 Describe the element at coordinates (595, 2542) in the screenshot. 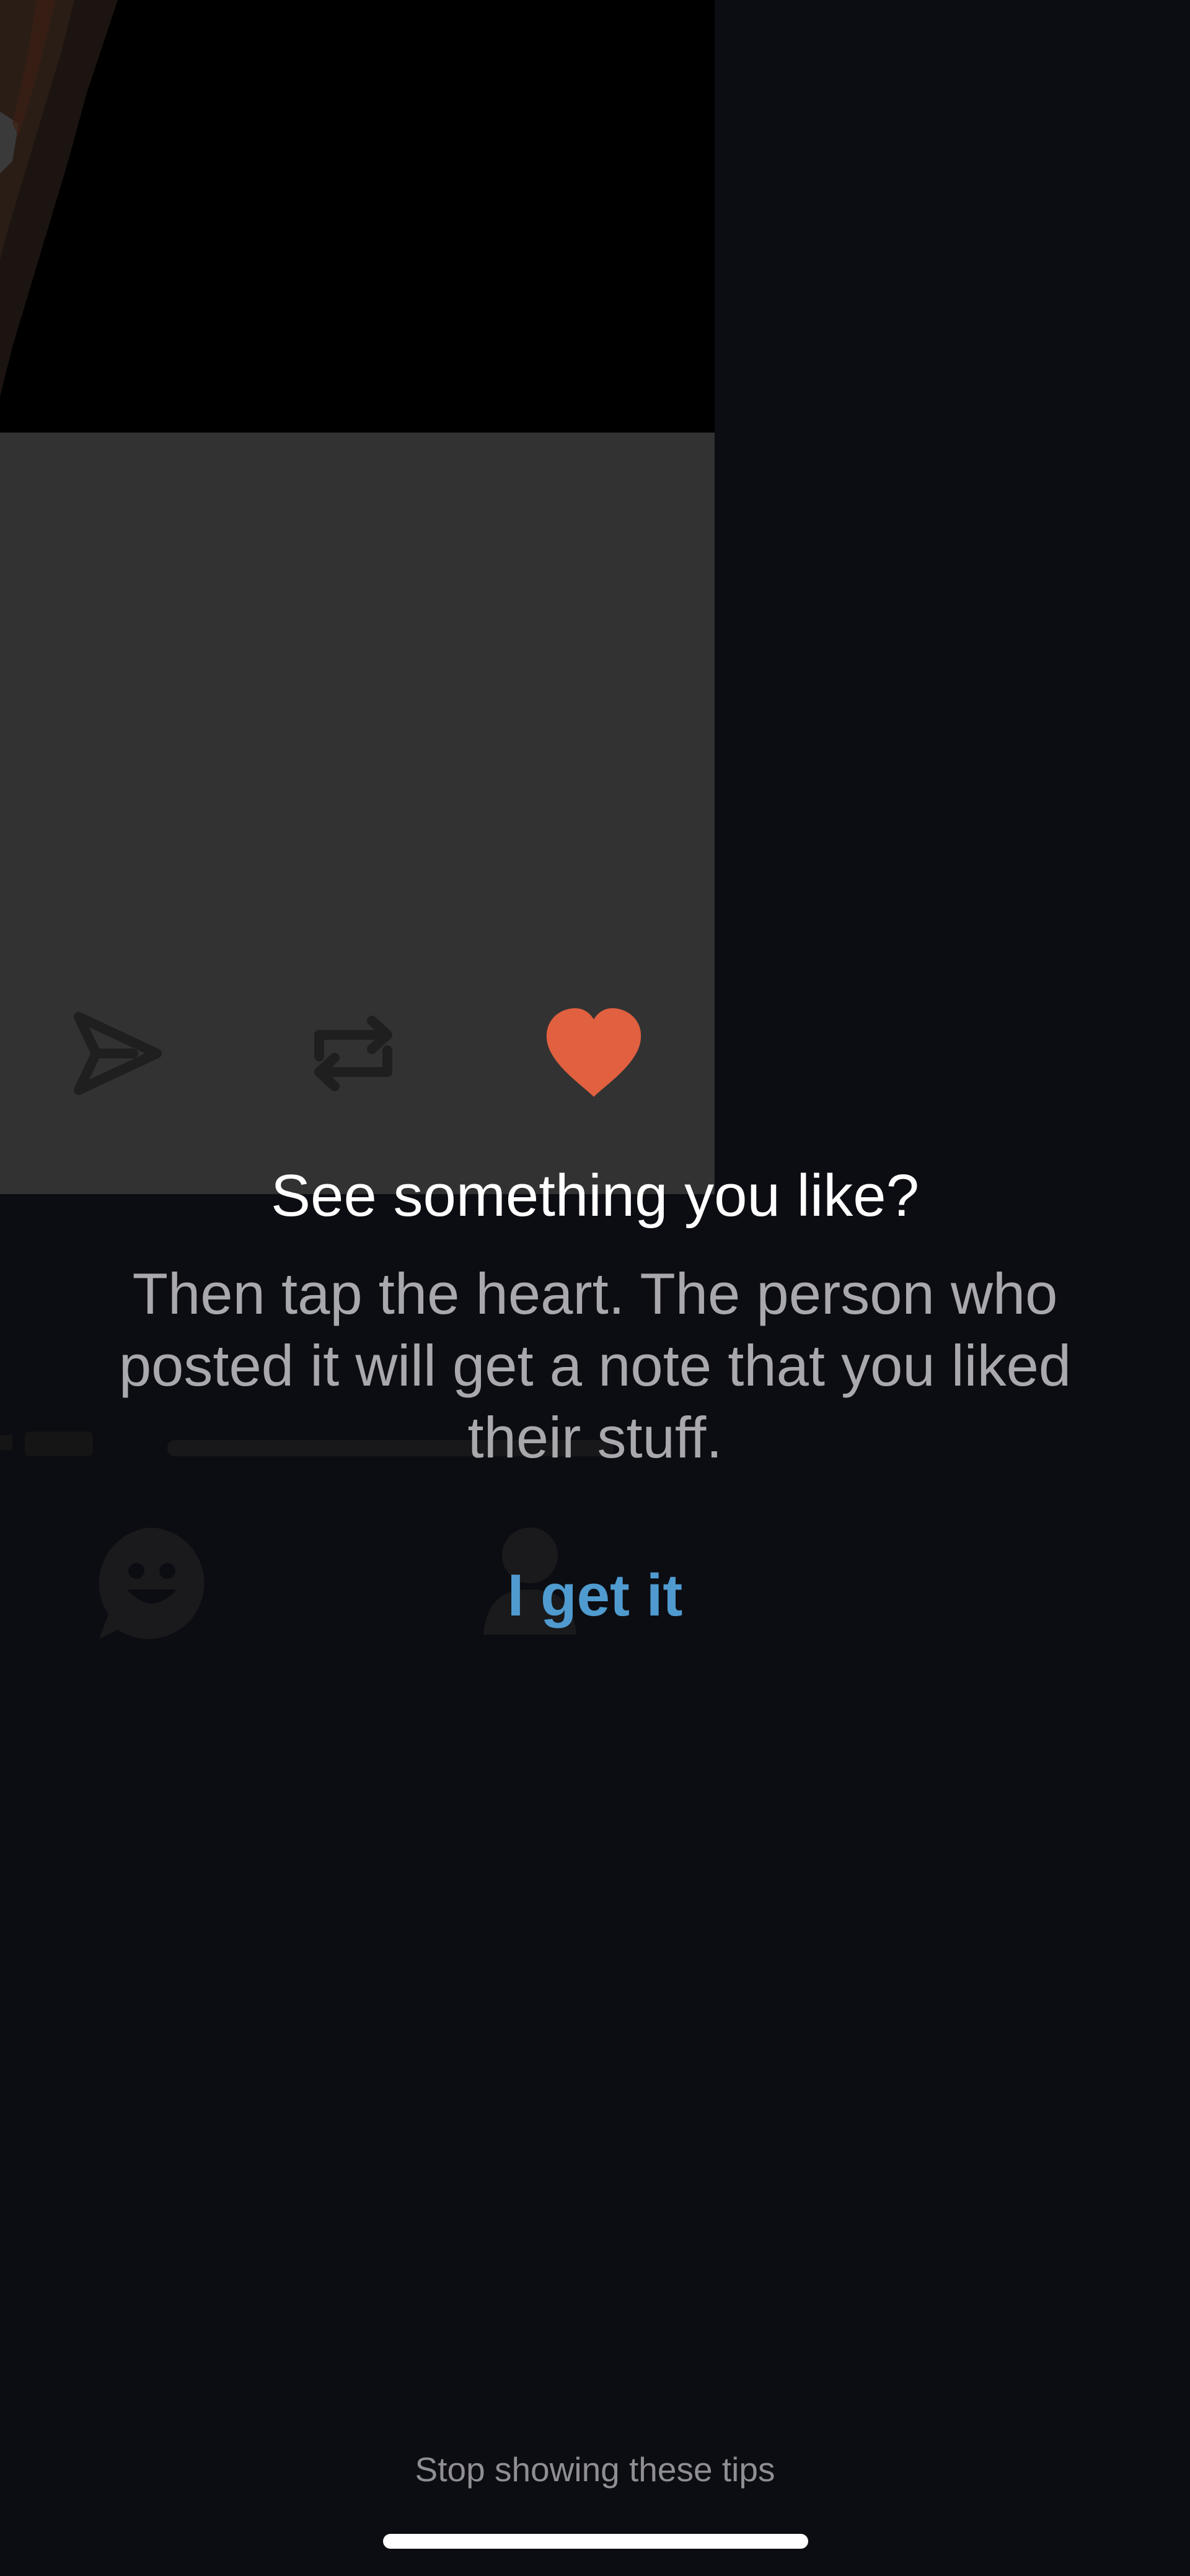

I see `home-indicator` at that location.